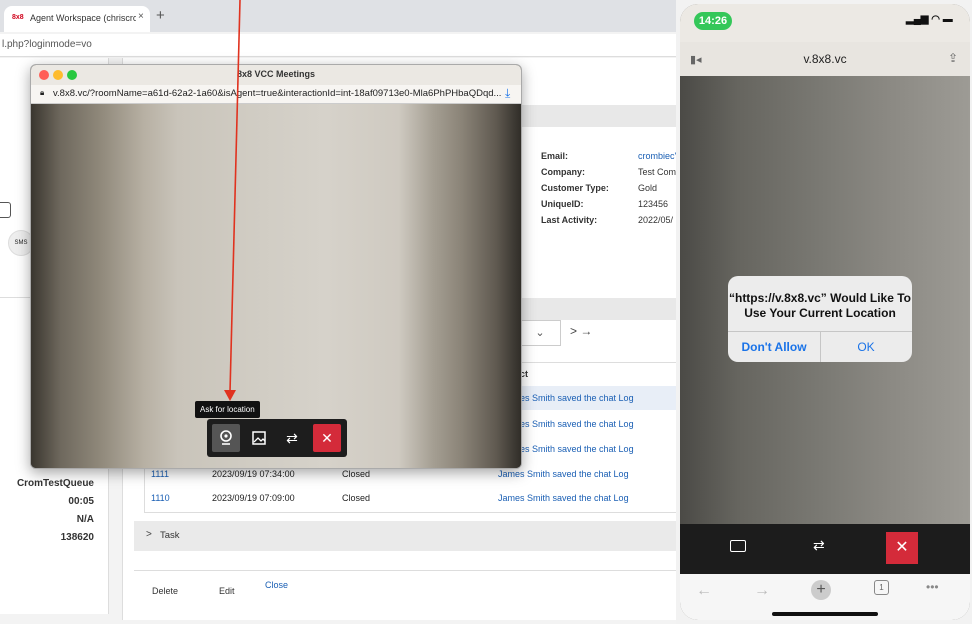 Image resolution: width=972 pixels, height=624 pixels. What do you see at coordinates (160, 498) in the screenshot?
I see `row-id: 1110` at bounding box center [160, 498].